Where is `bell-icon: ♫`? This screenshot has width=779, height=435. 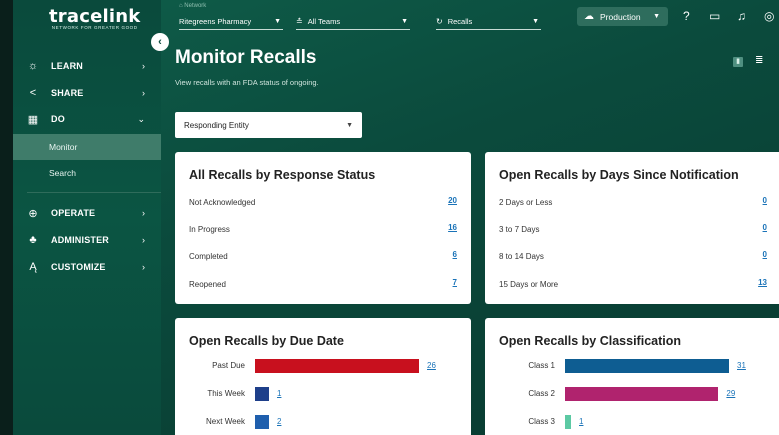 bell-icon: ♫ is located at coordinates (741, 16).